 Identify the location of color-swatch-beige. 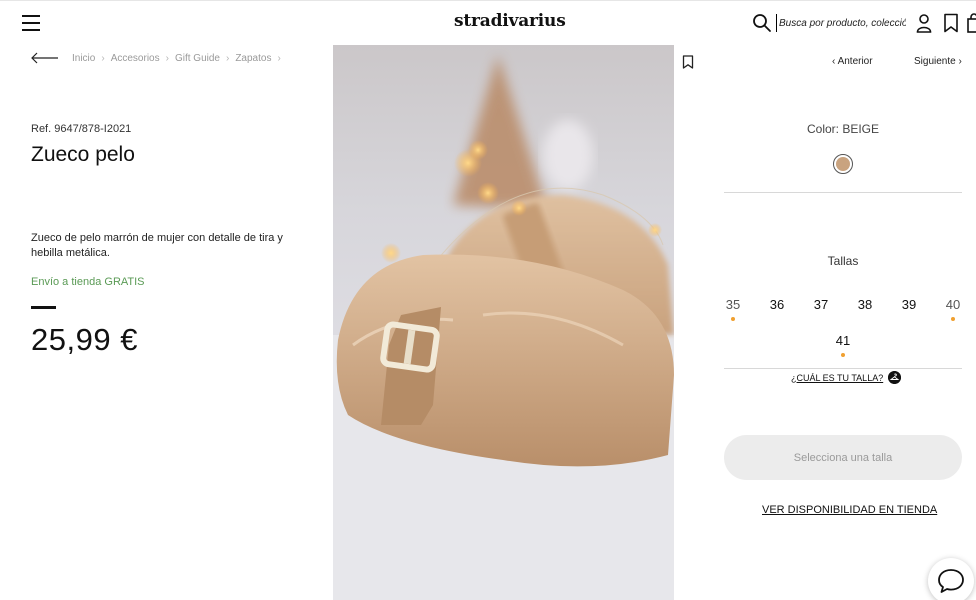
(843, 164).